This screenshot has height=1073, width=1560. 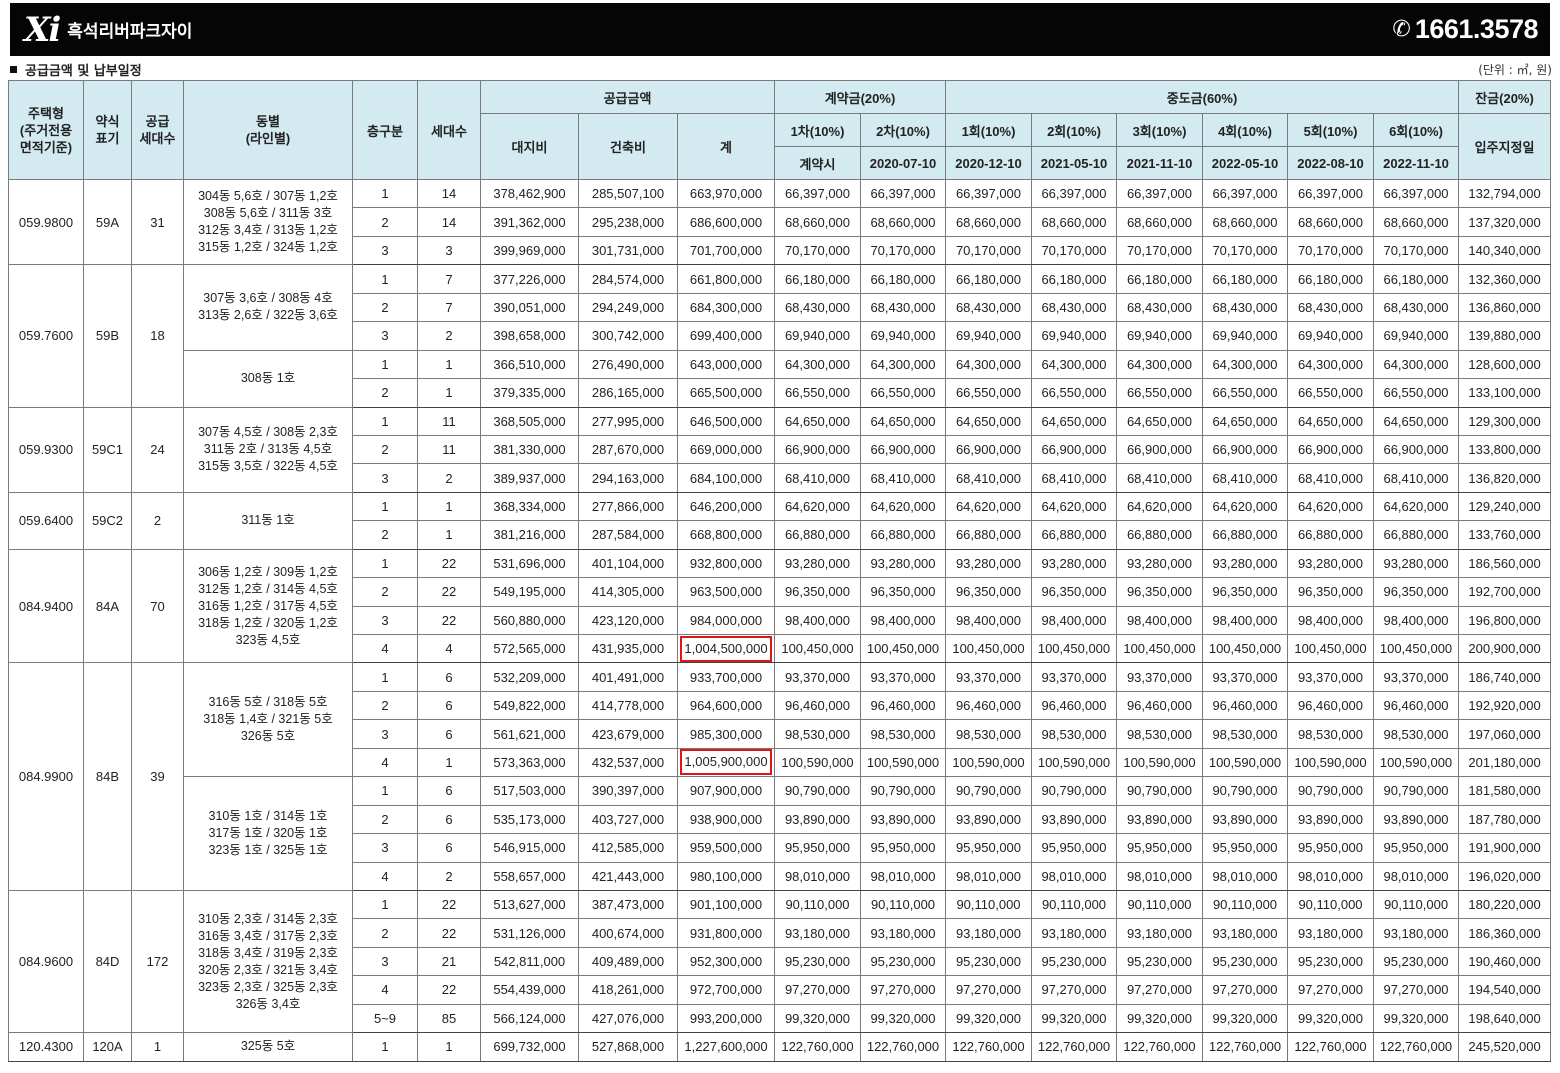 I want to click on total-cell: 1,227,600,000, so click(x=726, y=1047).